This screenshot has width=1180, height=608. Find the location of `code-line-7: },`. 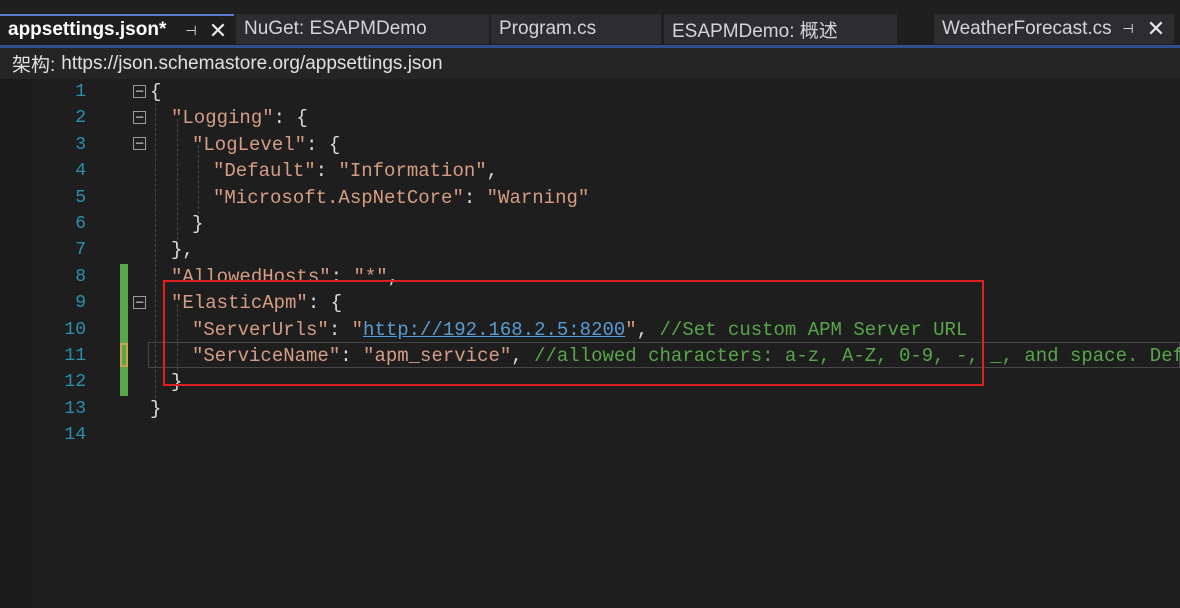

code-line-7: }, is located at coordinates (182, 250).